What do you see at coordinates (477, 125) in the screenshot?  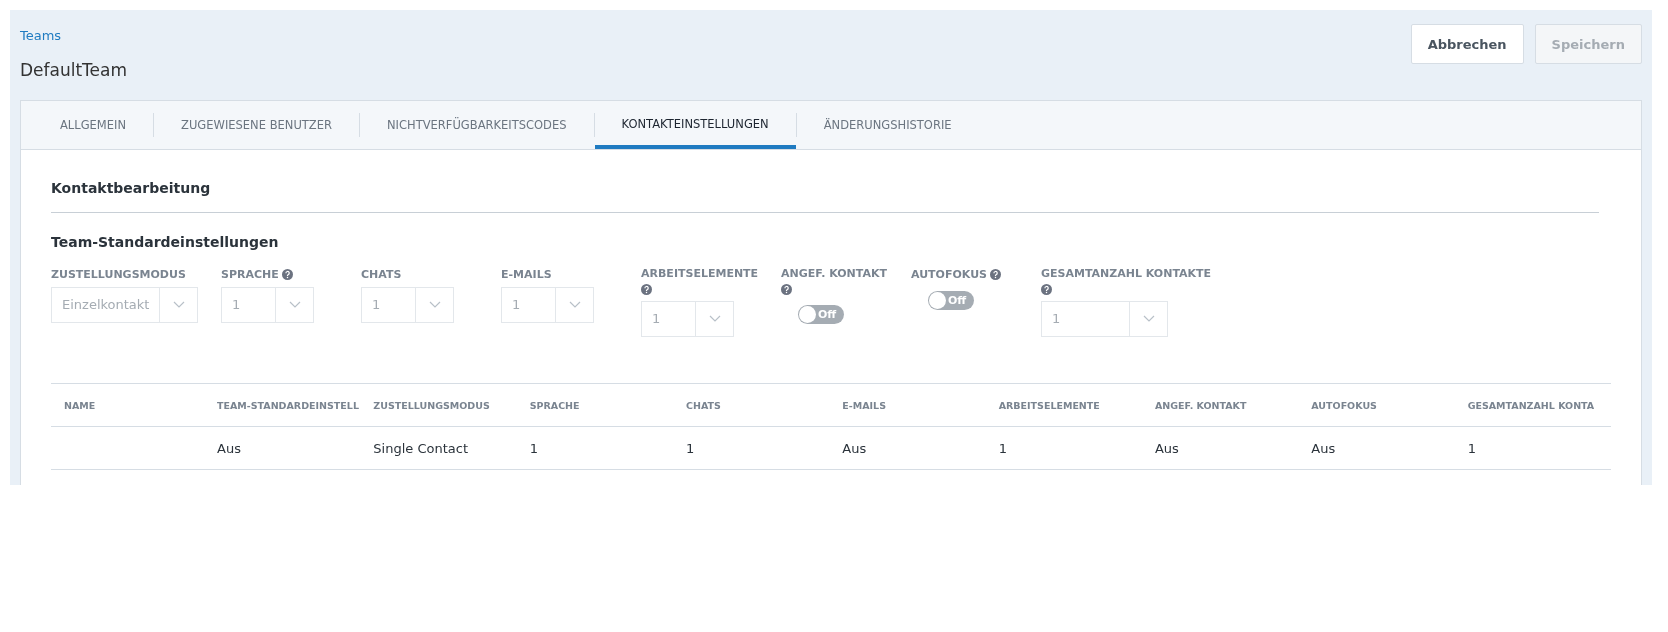 I see `tab: NICHTVERFÜGBARKEITSCODES` at bounding box center [477, 125].